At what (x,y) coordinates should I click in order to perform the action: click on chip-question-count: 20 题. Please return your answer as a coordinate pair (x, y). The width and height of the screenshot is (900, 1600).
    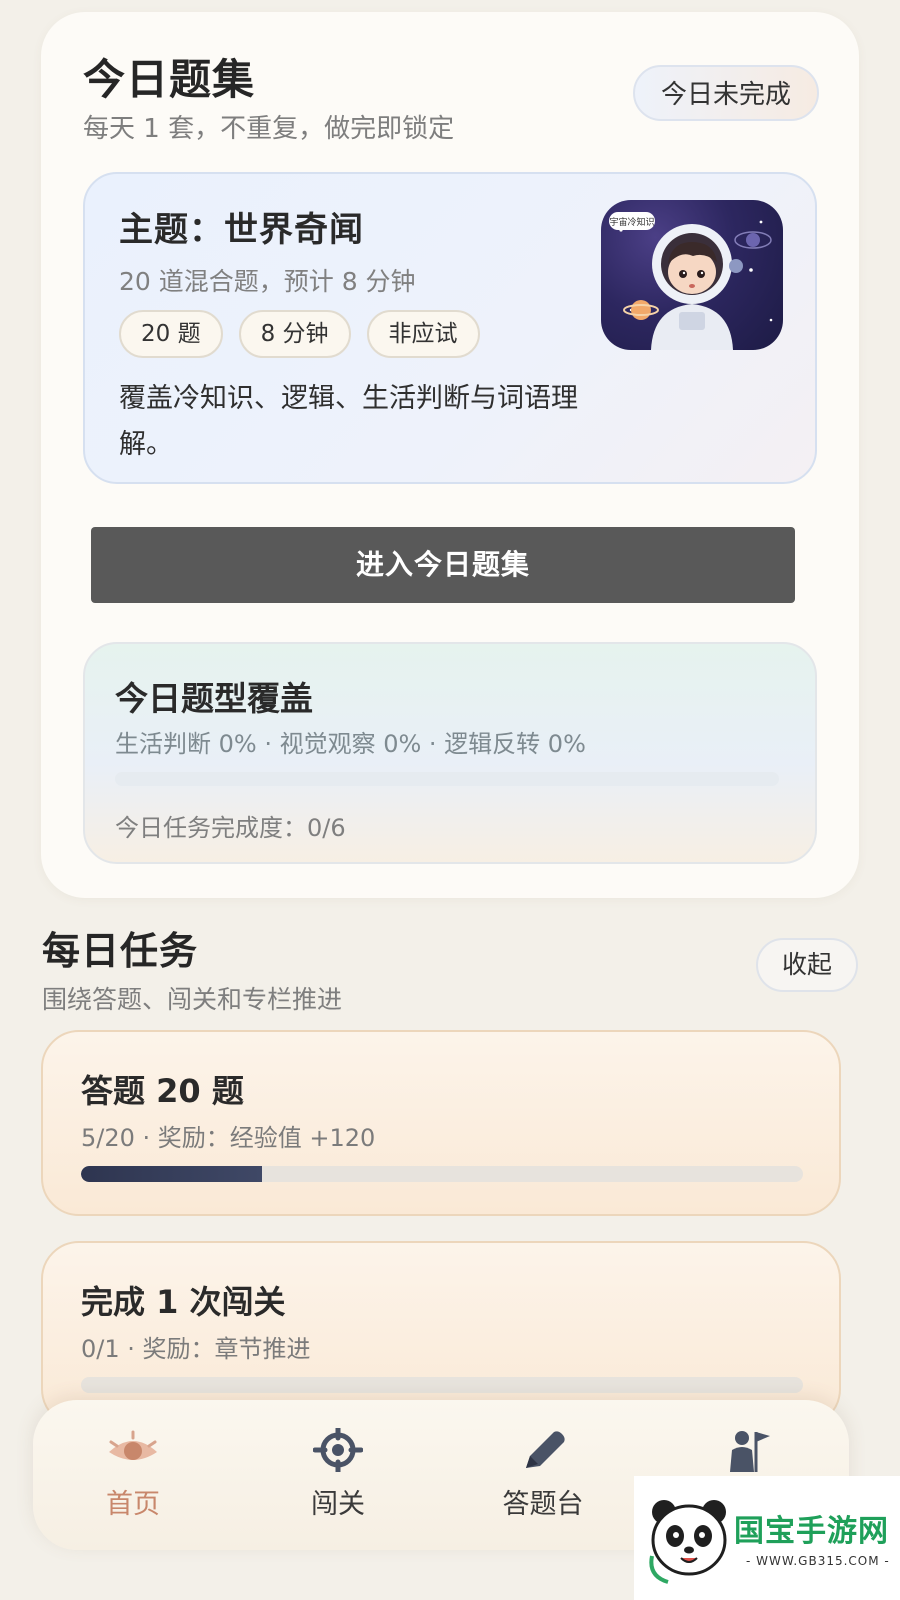
    Looking at the image, I should click on (171, 334).